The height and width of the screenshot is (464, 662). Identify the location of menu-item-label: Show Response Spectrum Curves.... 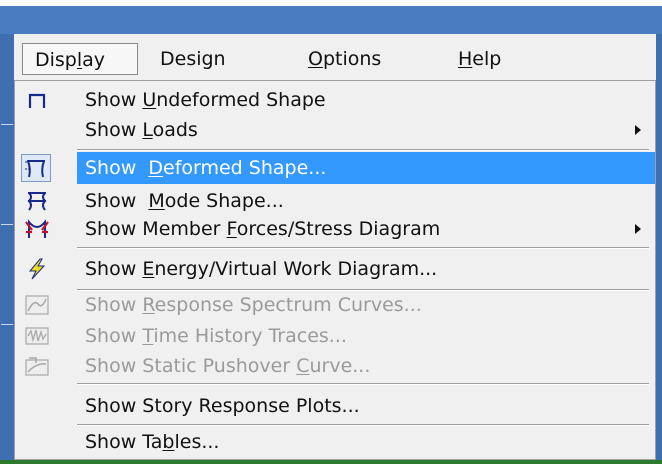
(253, 305).